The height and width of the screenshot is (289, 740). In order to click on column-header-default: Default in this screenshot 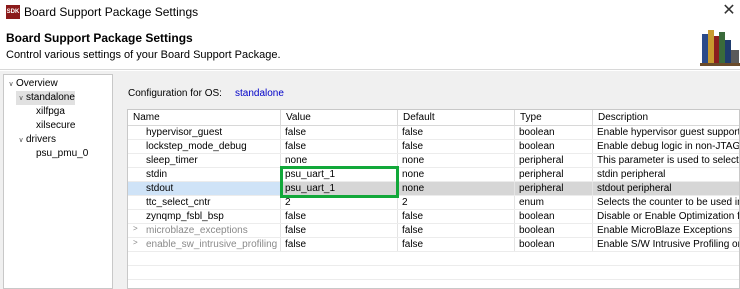, I will do `click(456, 118)`.